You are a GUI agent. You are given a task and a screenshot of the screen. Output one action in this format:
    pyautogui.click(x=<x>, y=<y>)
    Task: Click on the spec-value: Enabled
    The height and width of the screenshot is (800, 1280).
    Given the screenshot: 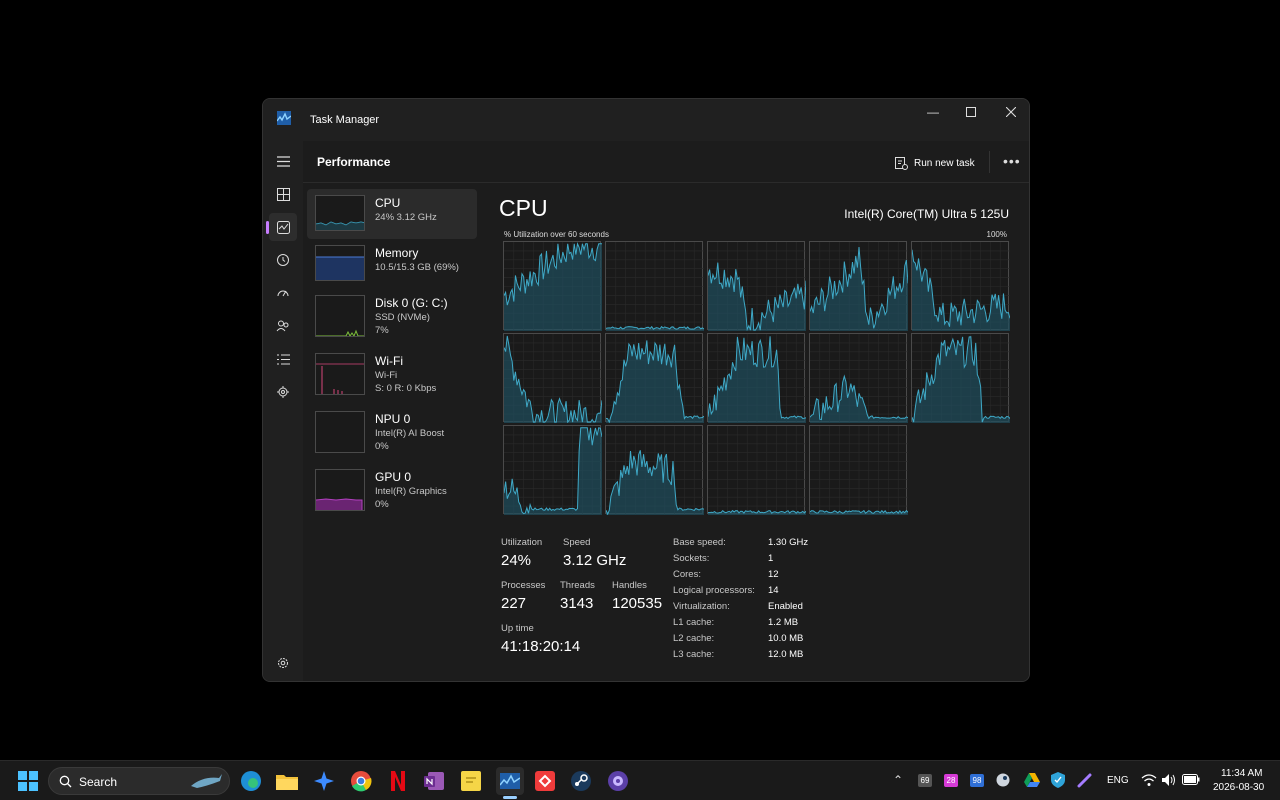 What is the action you would take?
    pyautogui.click(x=785, y=606)
    